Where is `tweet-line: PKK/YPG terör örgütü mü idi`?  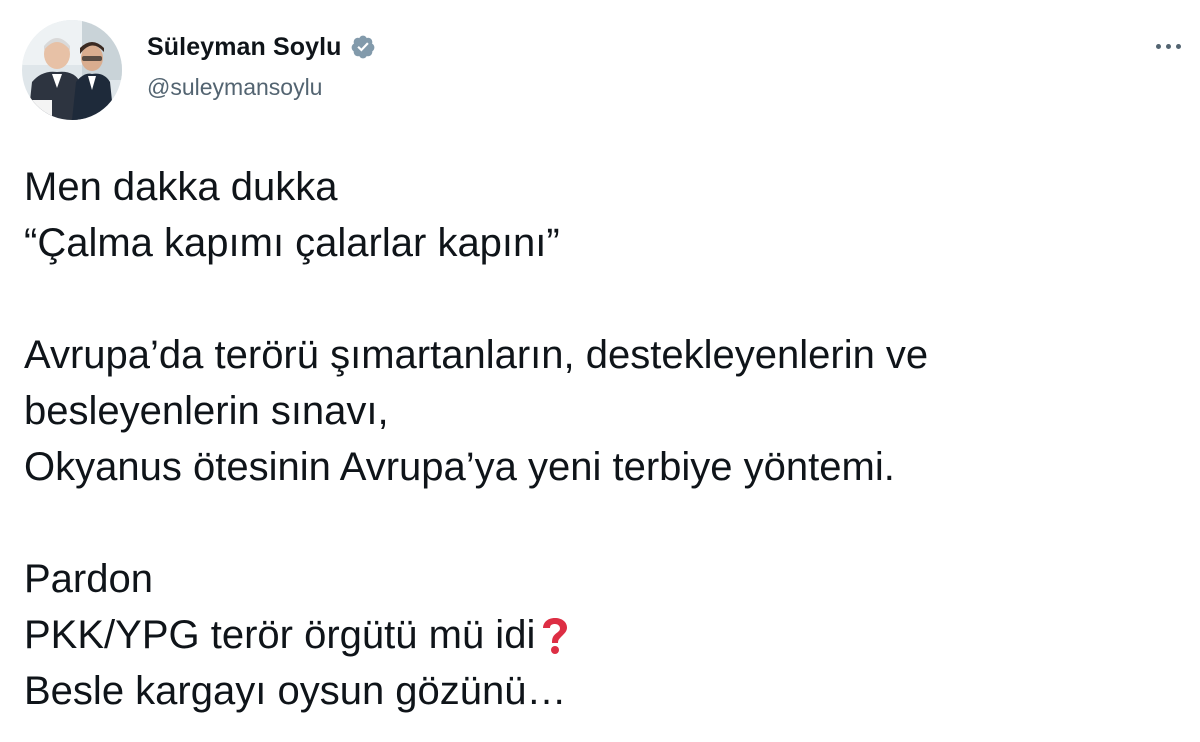
tweet-line: PKK/YPG terör örgütü mü idi is located at coordinates (280, 635).